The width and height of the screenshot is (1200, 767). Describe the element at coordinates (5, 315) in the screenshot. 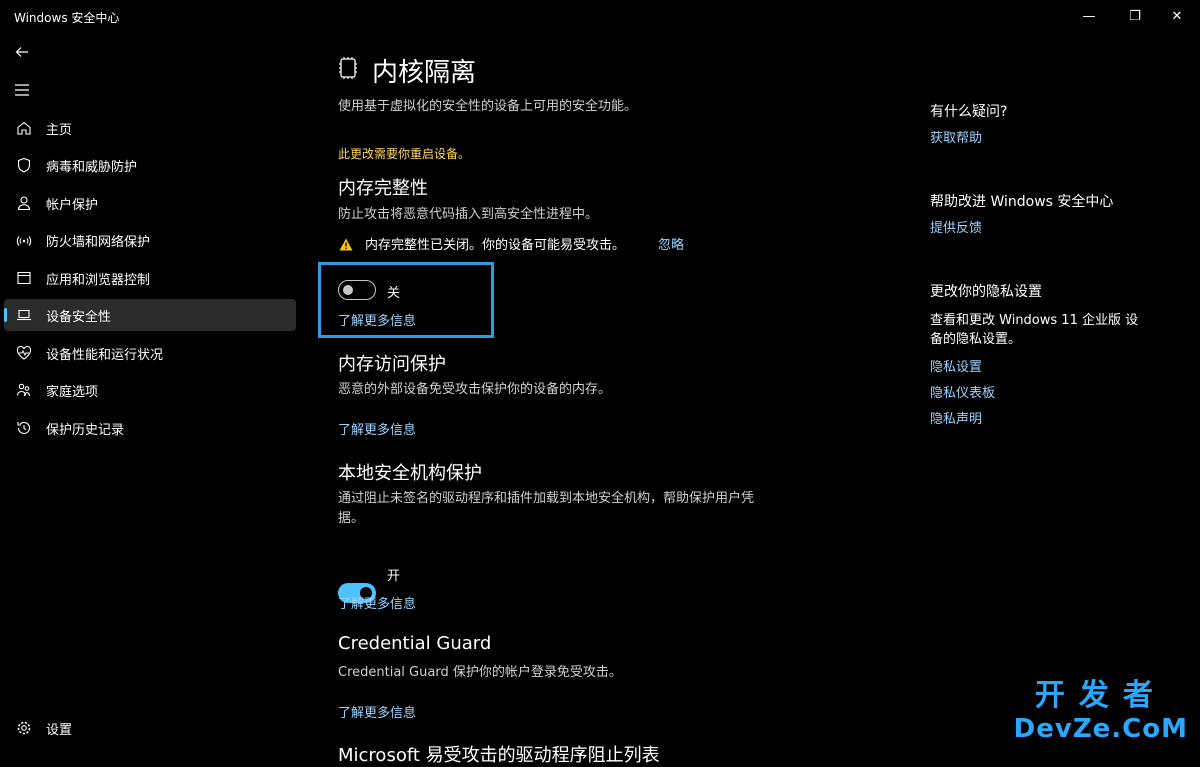

I see `active-indicator` at that location.